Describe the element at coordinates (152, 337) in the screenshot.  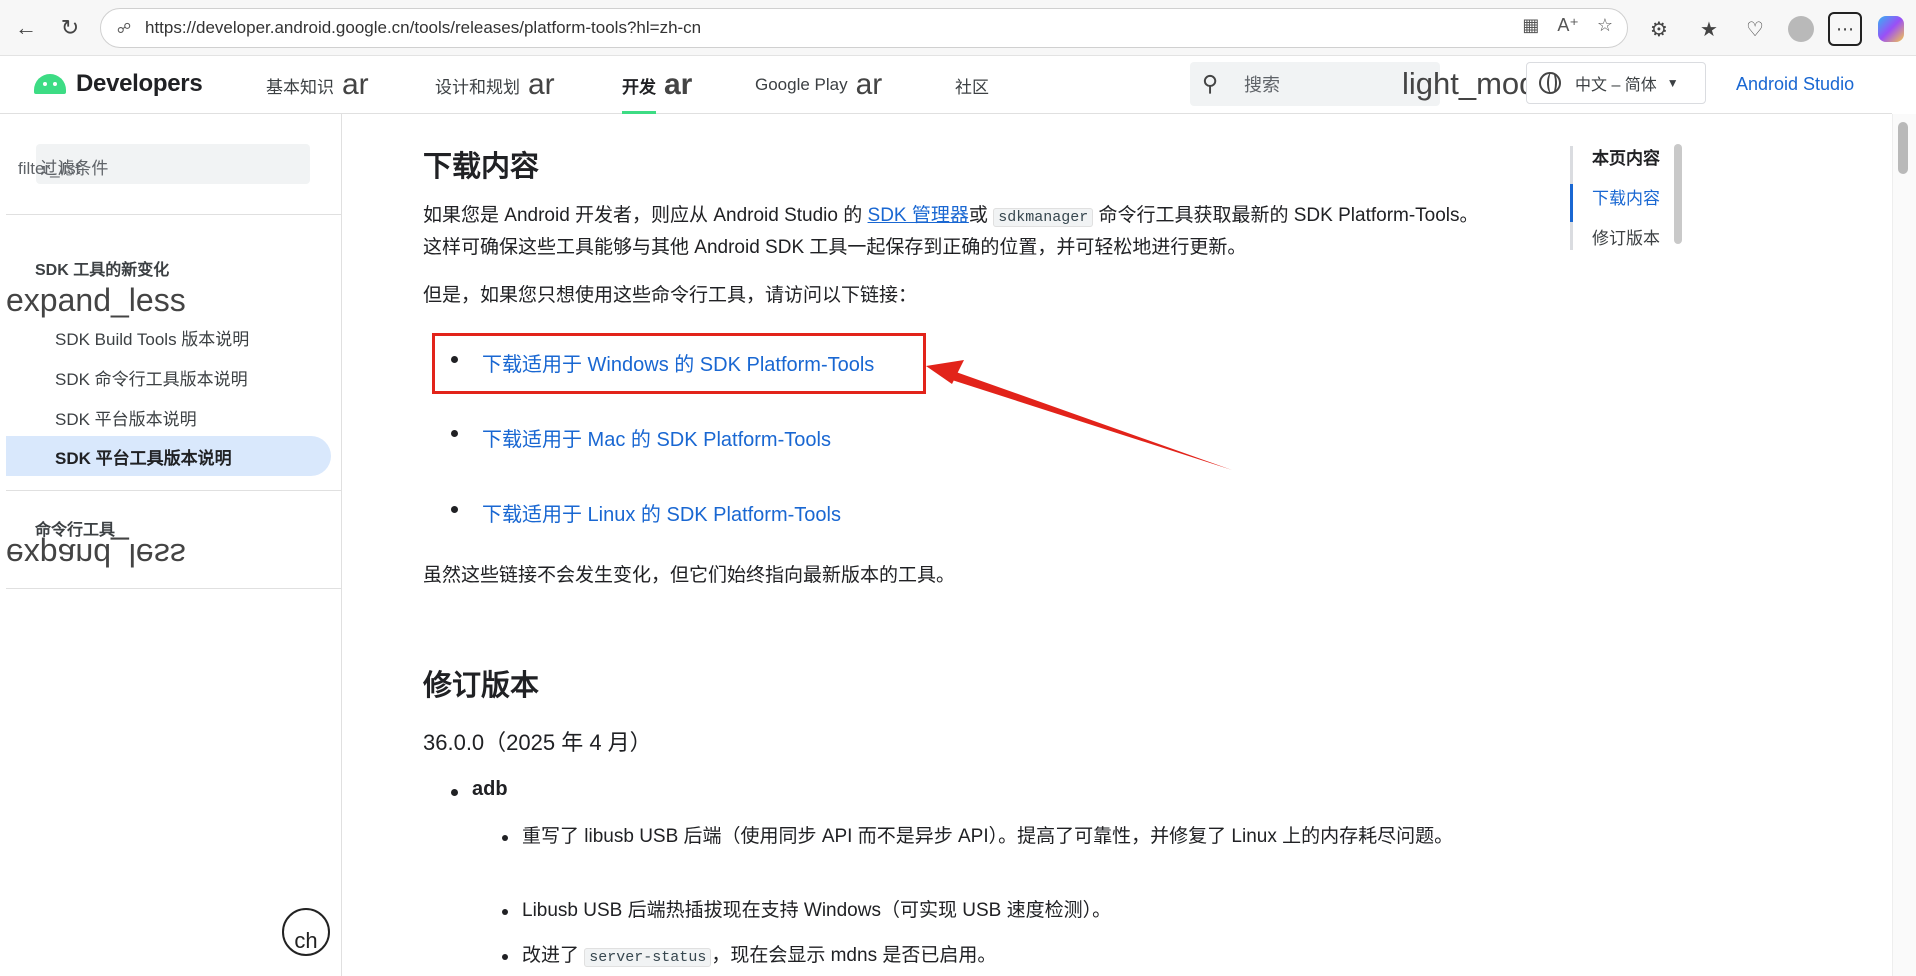
I see `sidebar-item-build-tools: SDK Build Tools 版本说明` at that location.